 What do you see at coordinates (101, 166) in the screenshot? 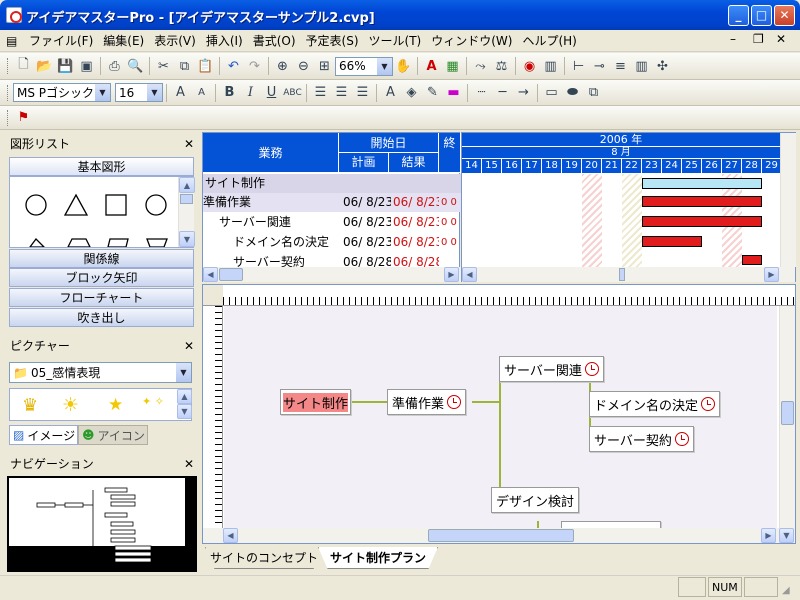
I see `category-basic-shapes: 基本図形` at bounding box center [101, 166].